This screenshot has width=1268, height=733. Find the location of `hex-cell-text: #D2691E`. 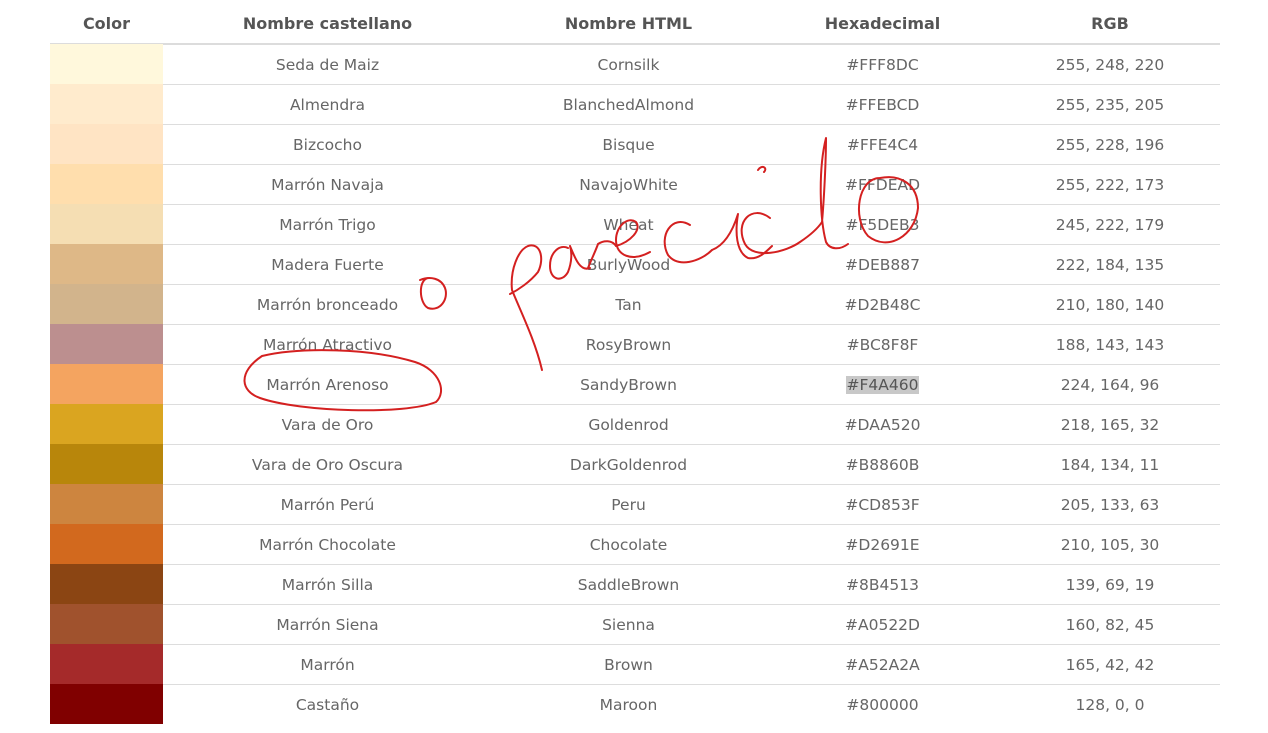

hex-cell-text: #D2691E is located at coordinates (882, 544).